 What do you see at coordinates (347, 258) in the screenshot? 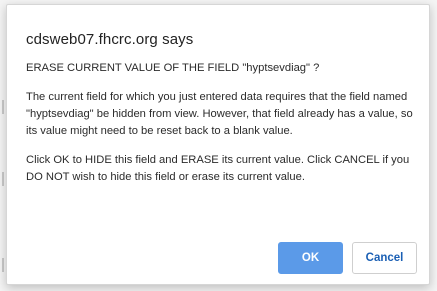
I see `dialog-button-row: OK Cancel` at bounding box center [347, 258].